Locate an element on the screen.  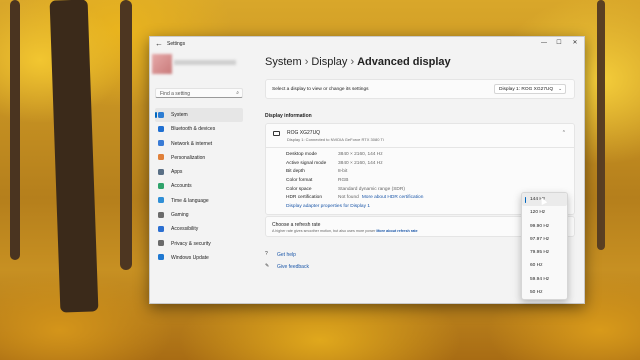
display-dropdown: Display 1: ROG XG27UQ ⌄ is located at coordinates (530, 89).